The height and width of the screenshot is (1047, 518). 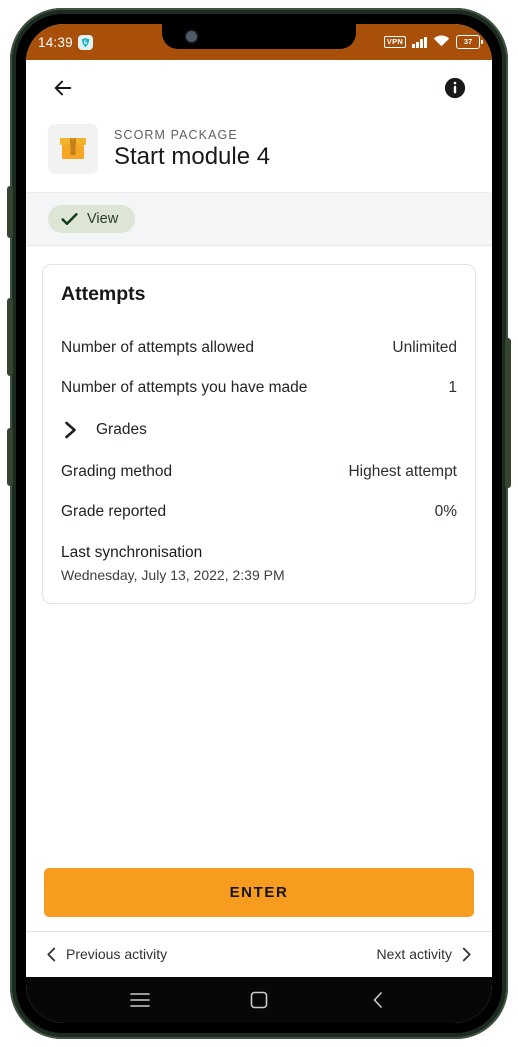 I want to click on vpn-badge: VPN, so click(x=395, y=42).